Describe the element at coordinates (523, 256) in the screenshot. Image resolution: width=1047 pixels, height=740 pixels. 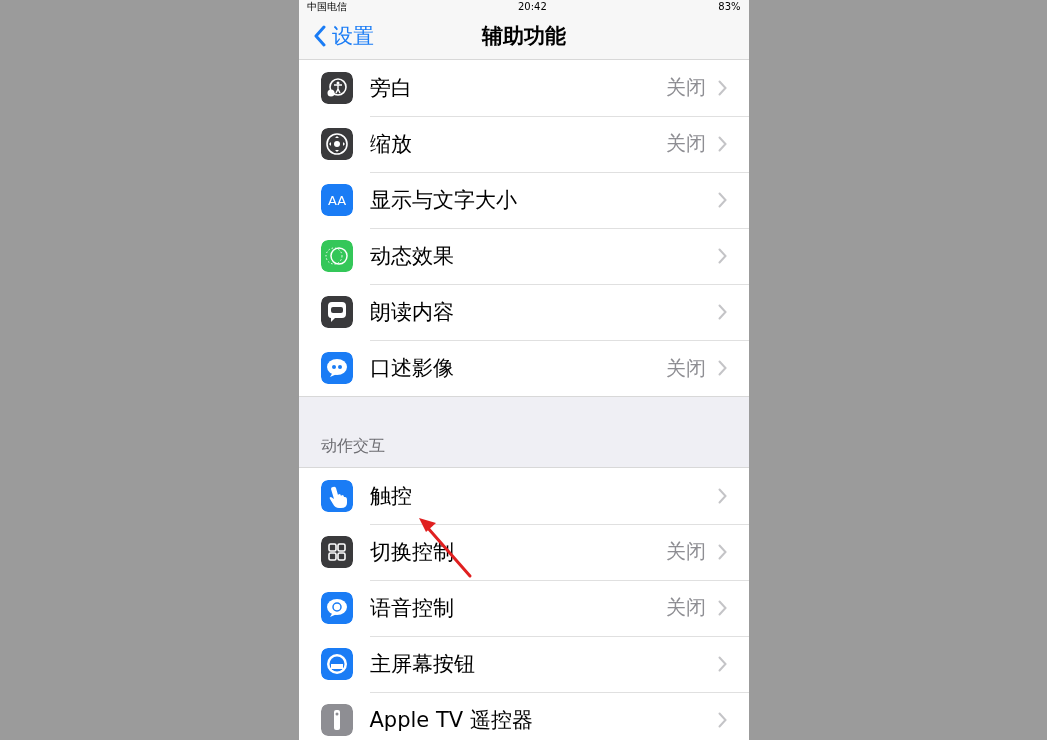
I see `settings-row: 动态效果` at that location.